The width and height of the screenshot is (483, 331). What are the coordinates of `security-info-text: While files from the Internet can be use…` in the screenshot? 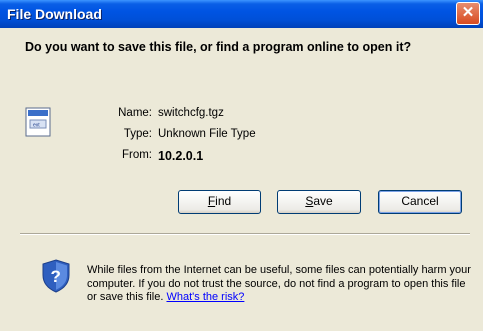 It's located at (279, 283).